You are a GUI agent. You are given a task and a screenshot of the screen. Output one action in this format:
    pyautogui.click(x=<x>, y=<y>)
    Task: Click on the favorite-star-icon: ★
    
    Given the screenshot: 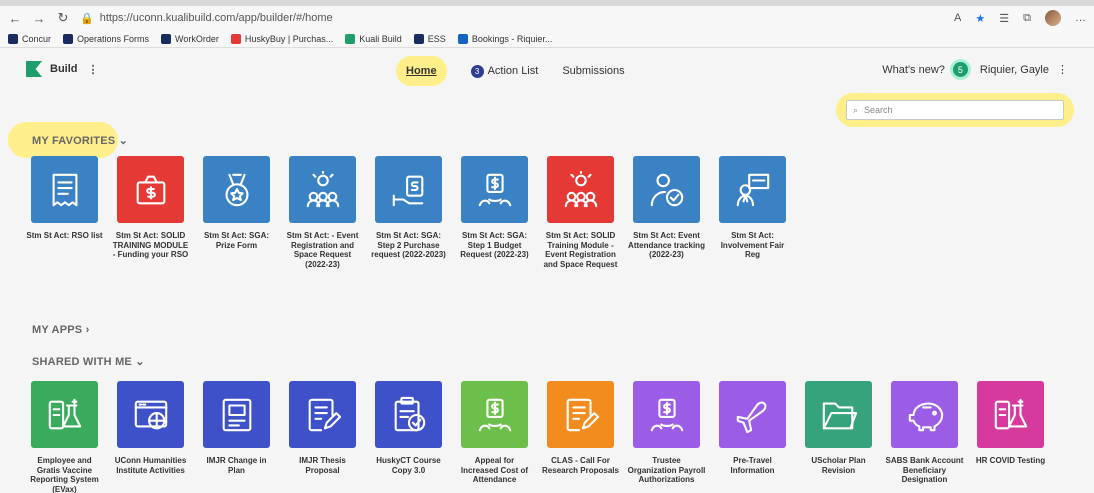 What is the action you would take?
    pyautogui.click(x=980, y=18)
    